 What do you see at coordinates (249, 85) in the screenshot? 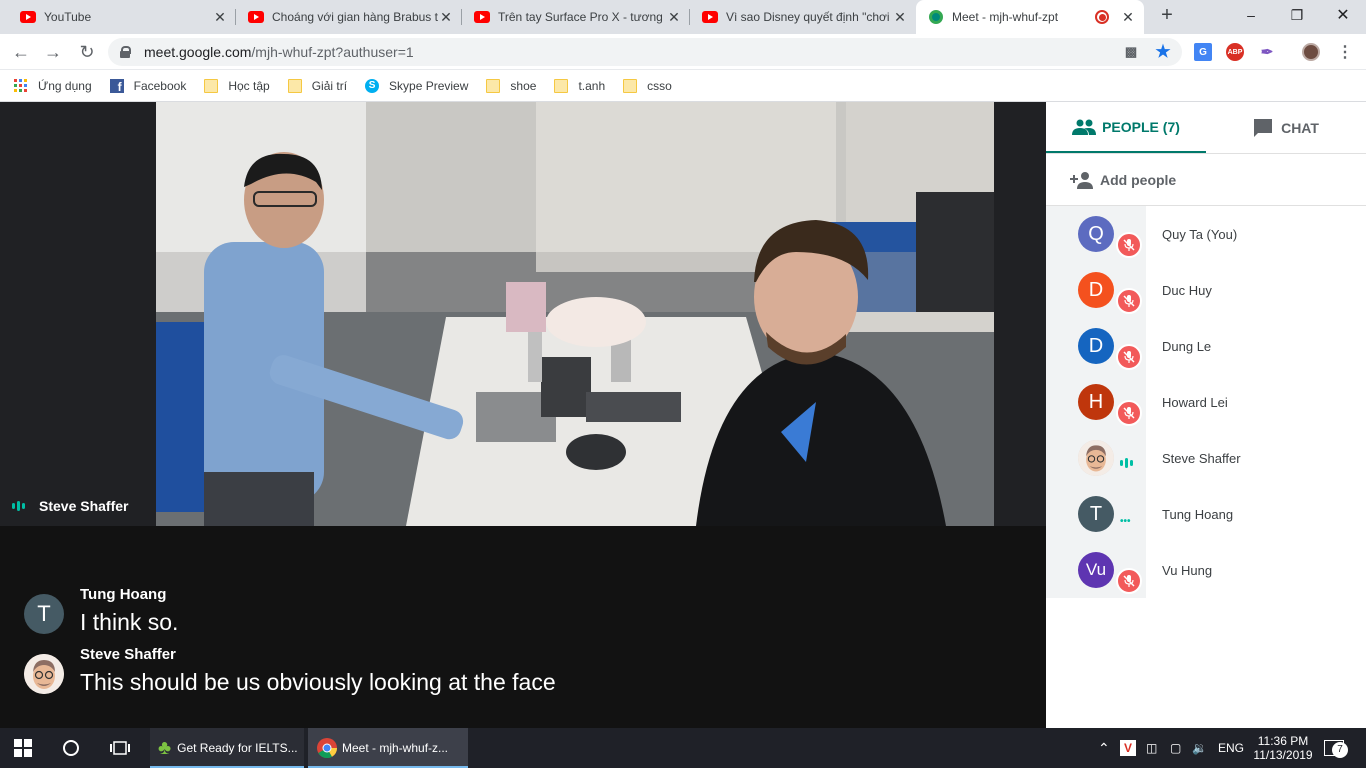
I see `bookmark-label: Học tập` at bounding box center [249, 85].